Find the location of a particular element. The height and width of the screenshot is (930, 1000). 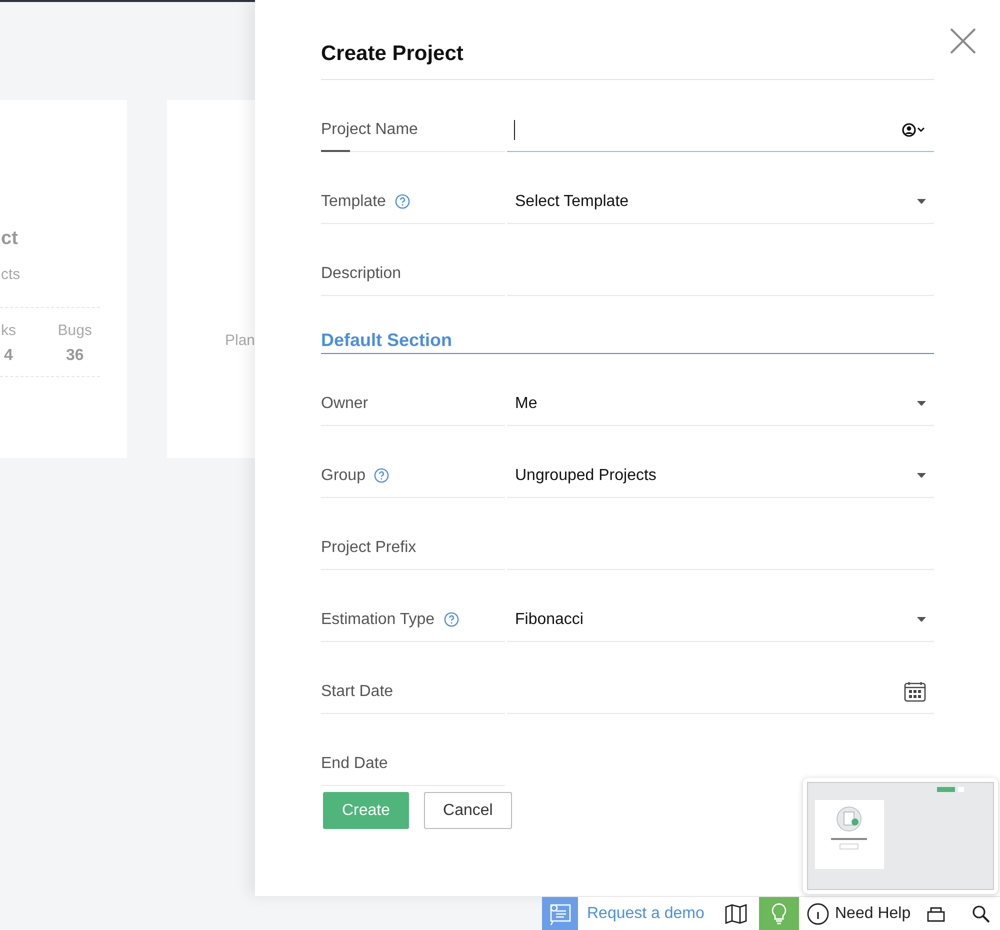

cancel-button: Cancel is located at coordinates (468, 810).